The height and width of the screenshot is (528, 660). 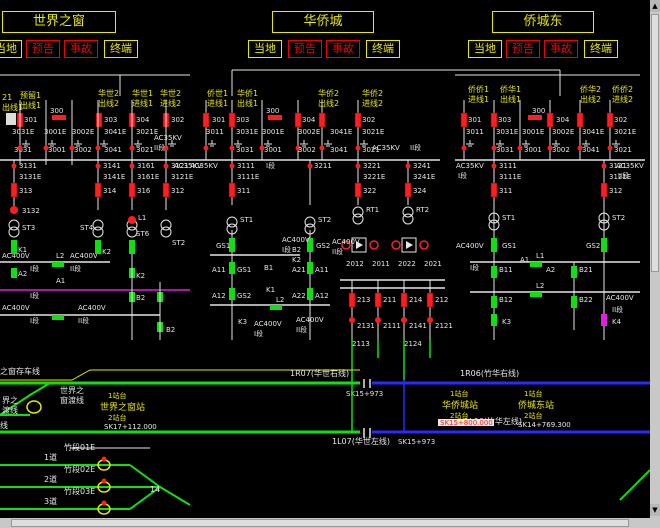 What do you see at coordinates (416, 442) in the screenshot?
I see `track-label: SK15+973` at bounding box center [416, 442].